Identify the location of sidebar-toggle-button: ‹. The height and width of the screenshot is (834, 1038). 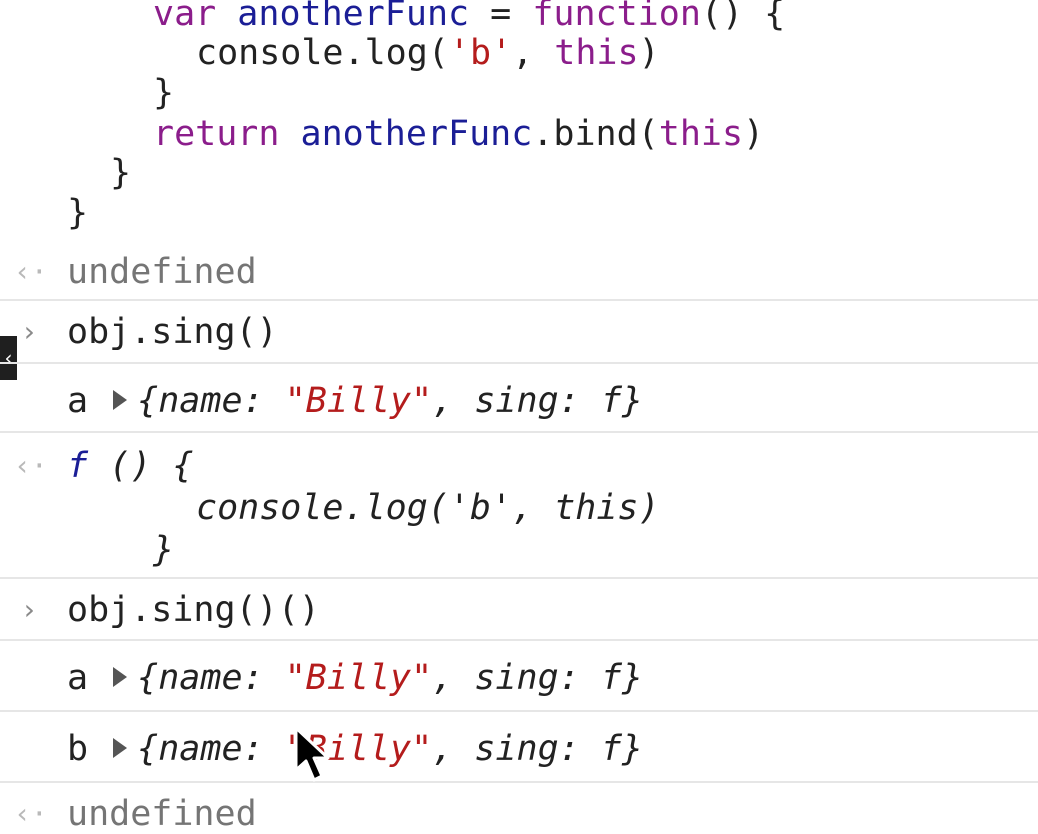
(8, 358).